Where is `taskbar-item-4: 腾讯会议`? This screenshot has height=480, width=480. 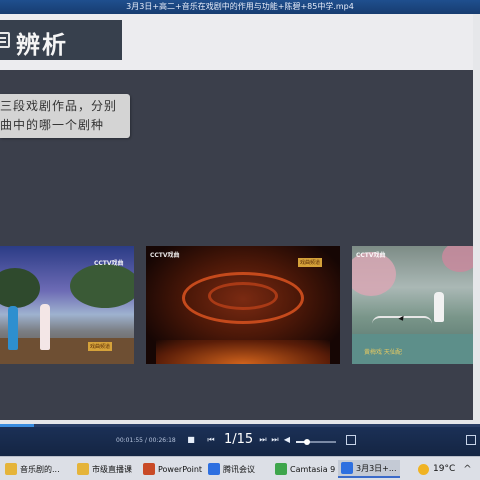 taskbar-item-4: 腾讯会议 is located at coordinates (231, 469).